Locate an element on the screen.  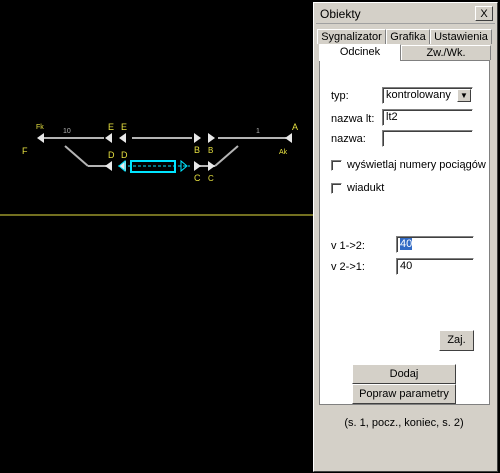
v21-input: 40 is located at coordinates (435, 266).